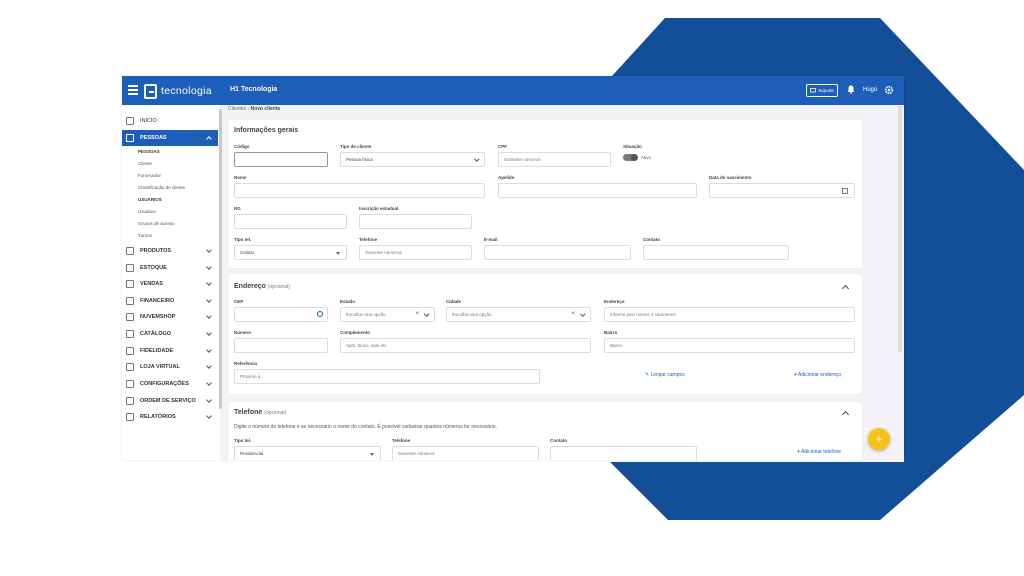  I want to click on cidade-select: Escolha uma opção ×, so click(518, 314).